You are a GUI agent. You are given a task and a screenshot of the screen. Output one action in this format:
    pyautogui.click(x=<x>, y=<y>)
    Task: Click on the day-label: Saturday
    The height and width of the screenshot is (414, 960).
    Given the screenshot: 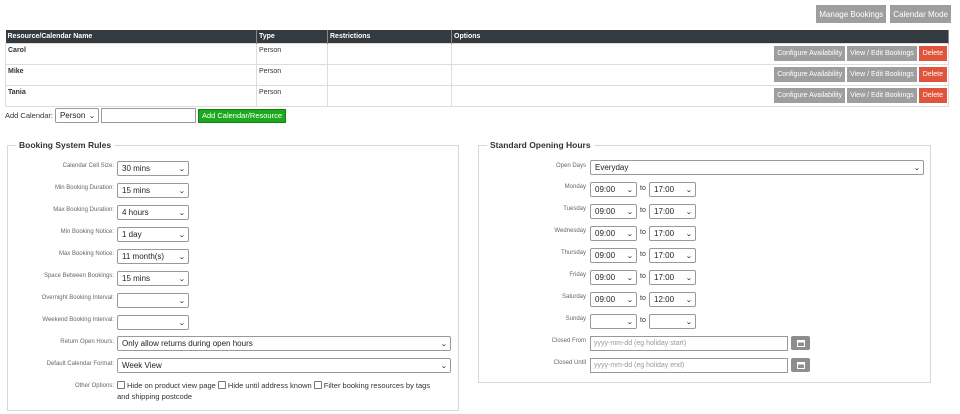 What is the action you would take?
    pyautogui.click(x=573, y=297)
    